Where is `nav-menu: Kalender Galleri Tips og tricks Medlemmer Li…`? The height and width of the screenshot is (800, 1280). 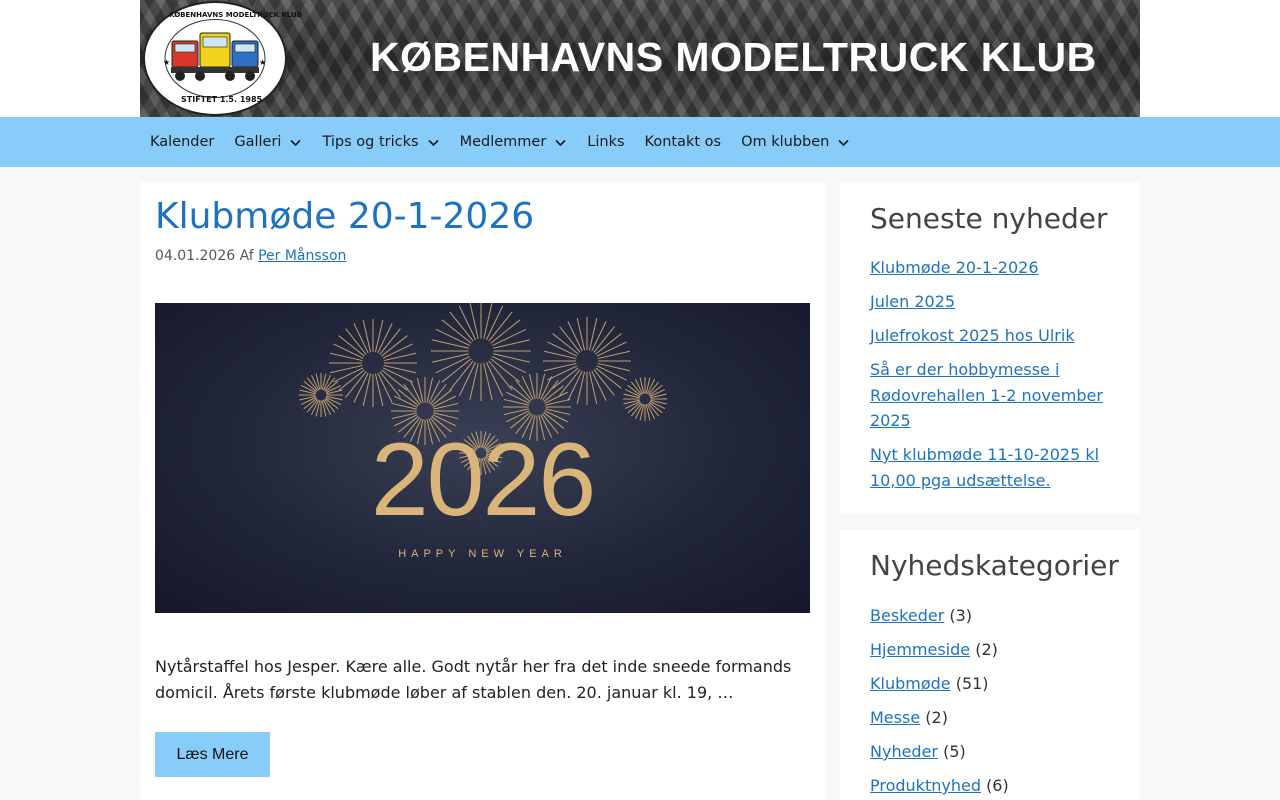
nav-menu: Kalender Galleri Tips og tricks Medlemmer Li… is located at coordinates (500, 142).